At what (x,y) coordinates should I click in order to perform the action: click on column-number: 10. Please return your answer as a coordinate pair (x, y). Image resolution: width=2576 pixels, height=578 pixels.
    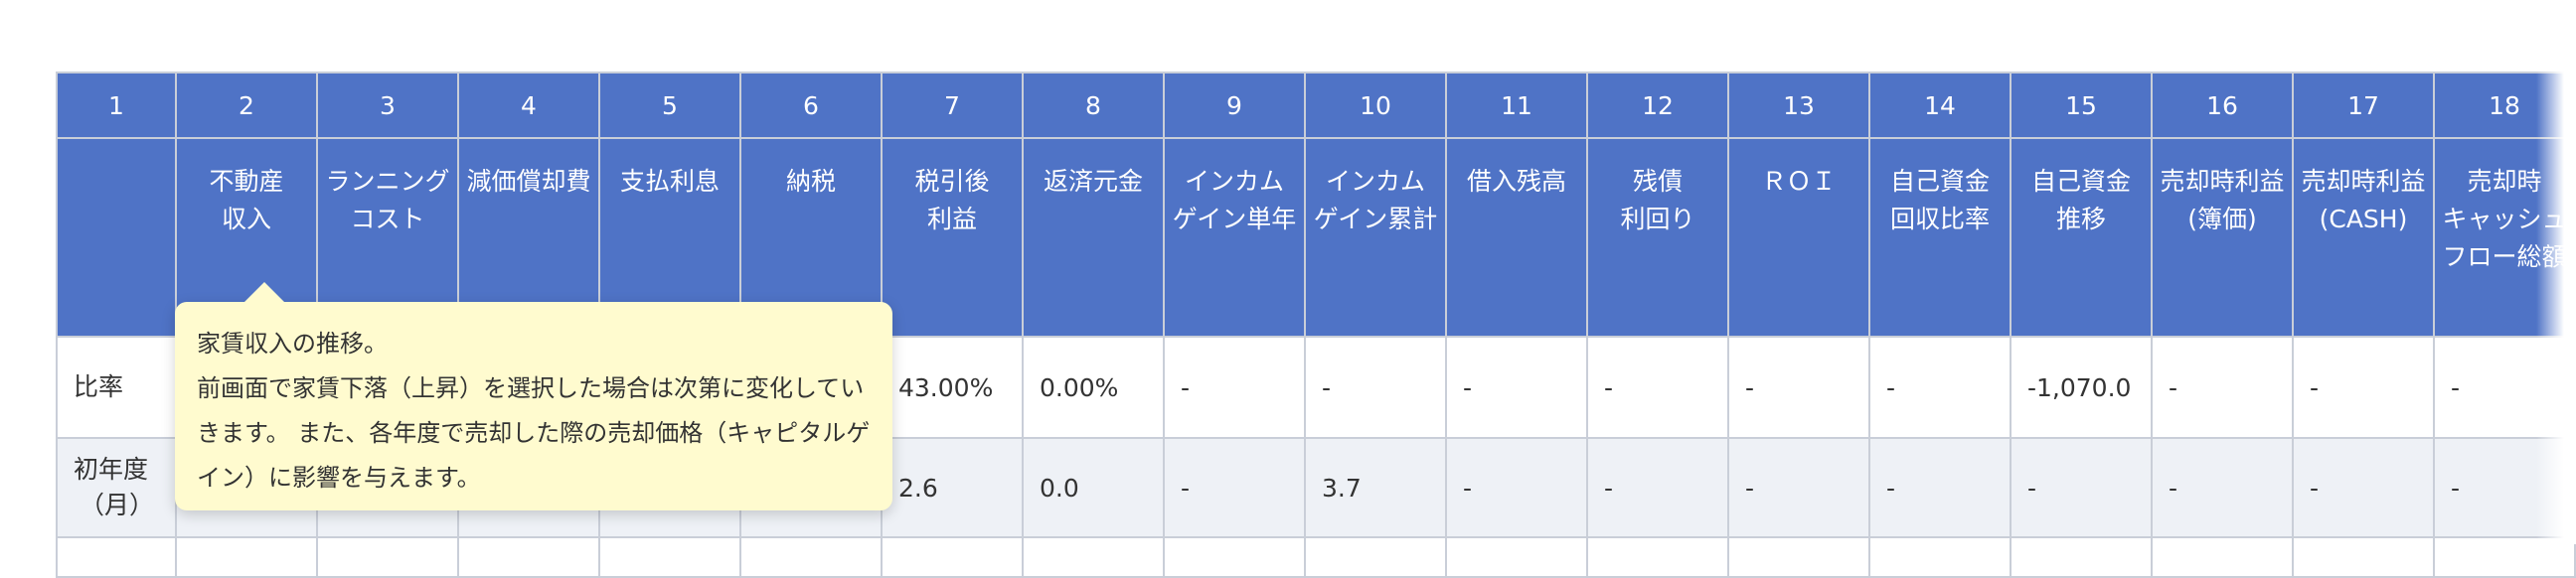
    Looking at the image, I should click on (1375, 106).